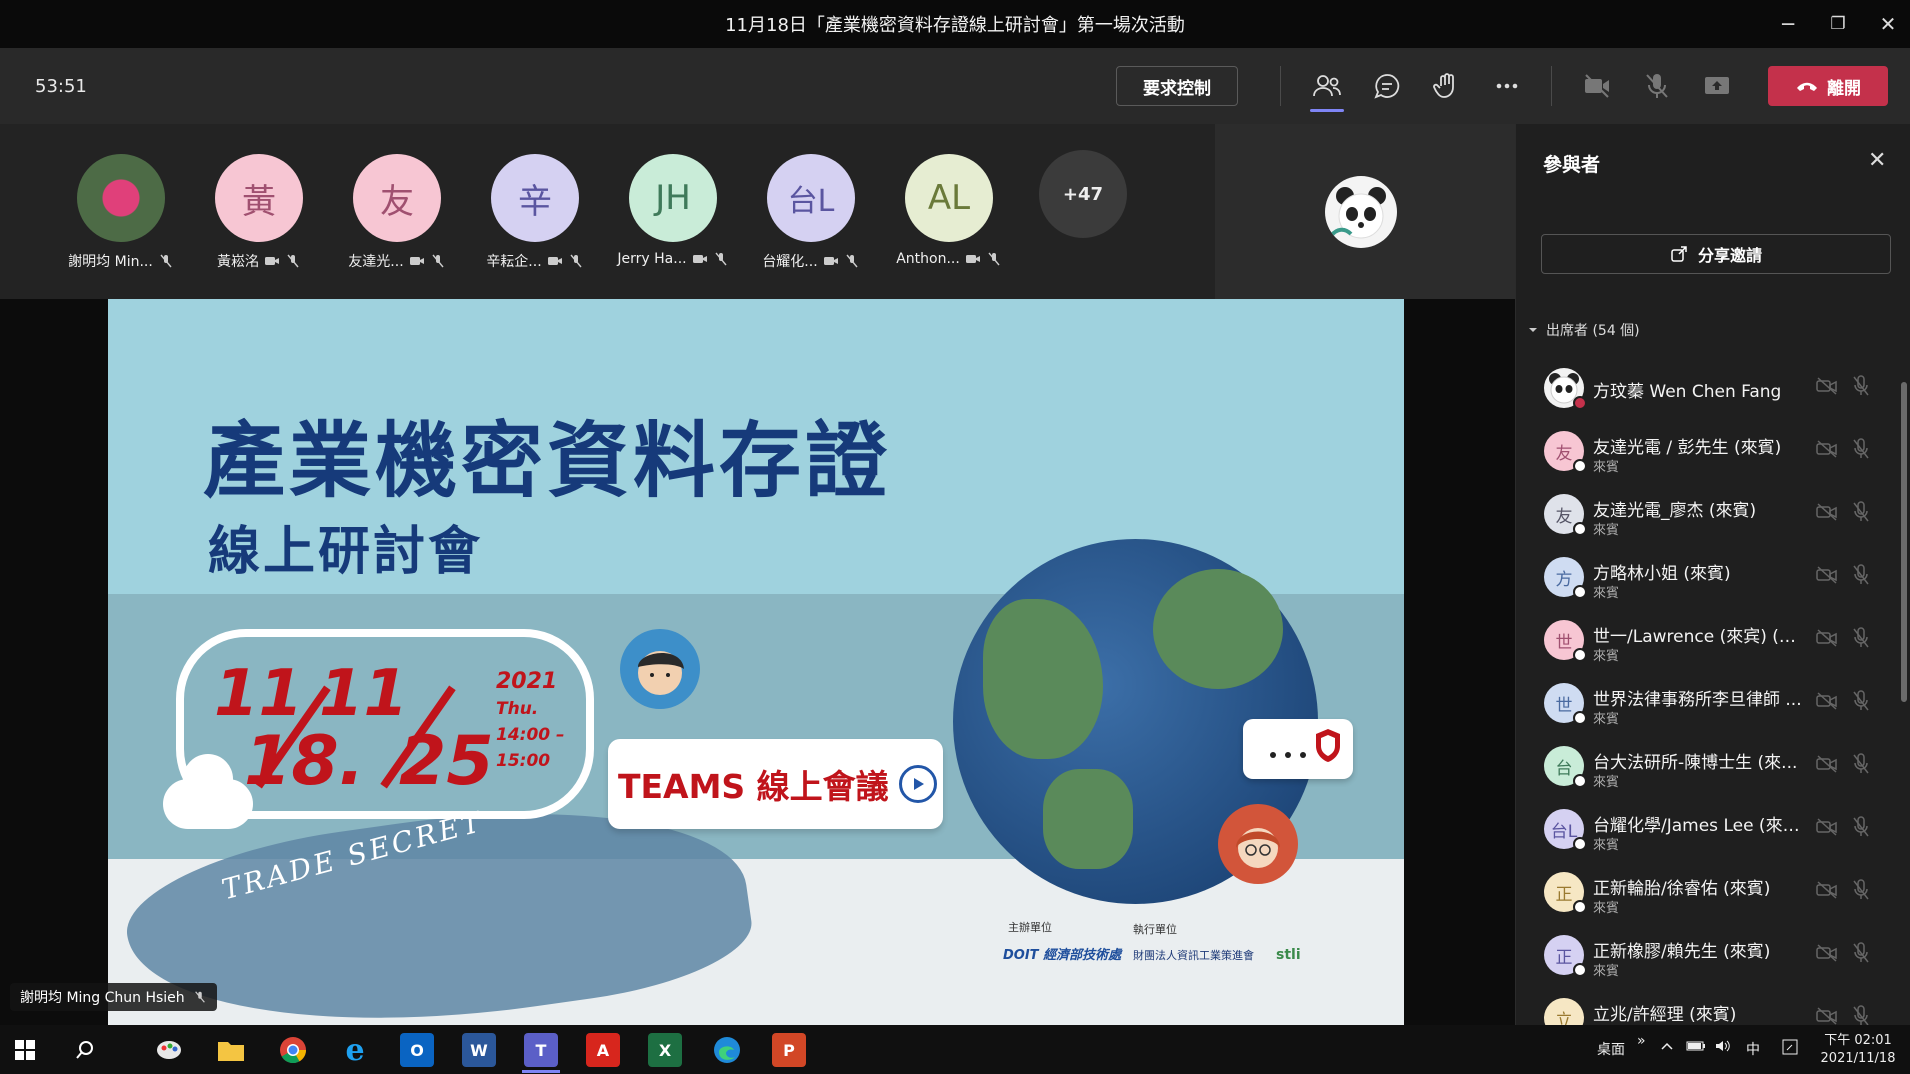 The height and width of the screenshot is (1074, 1910). Describe the element at coordinates (1706, 700) in the screenshot. I see `participant-row: 世世界法律事務所李旦律師 ... 來賓` at that location.